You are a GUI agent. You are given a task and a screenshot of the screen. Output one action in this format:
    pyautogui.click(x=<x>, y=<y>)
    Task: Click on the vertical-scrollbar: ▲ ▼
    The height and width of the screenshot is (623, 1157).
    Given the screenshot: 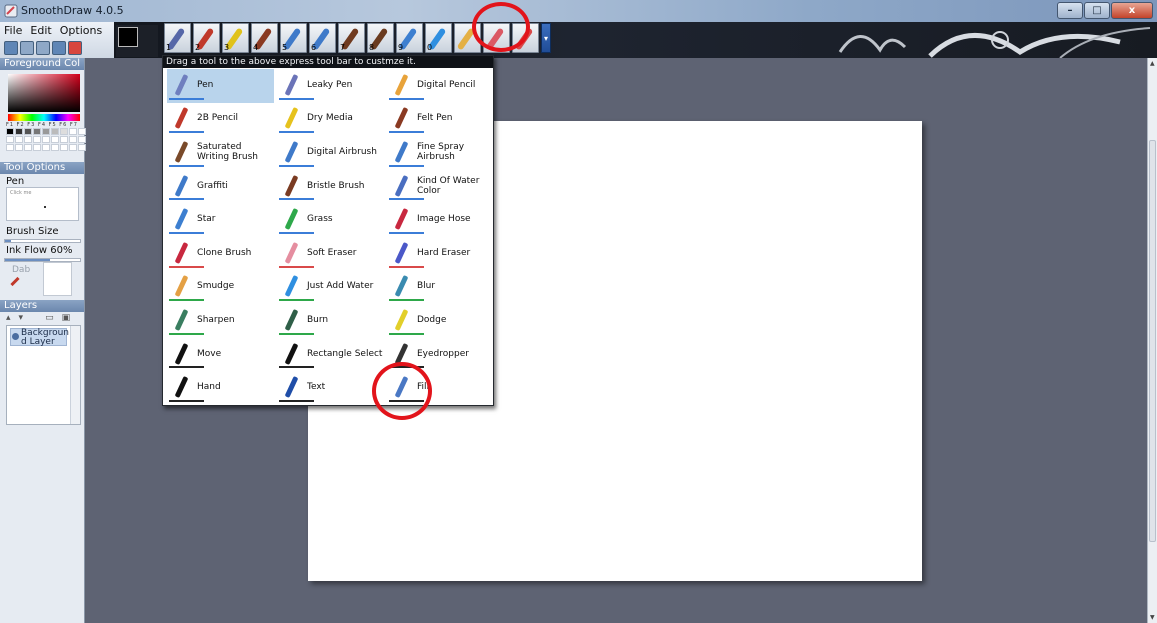 What is the action you would take?
    pyautogui.click(x=1152, y=340)
    